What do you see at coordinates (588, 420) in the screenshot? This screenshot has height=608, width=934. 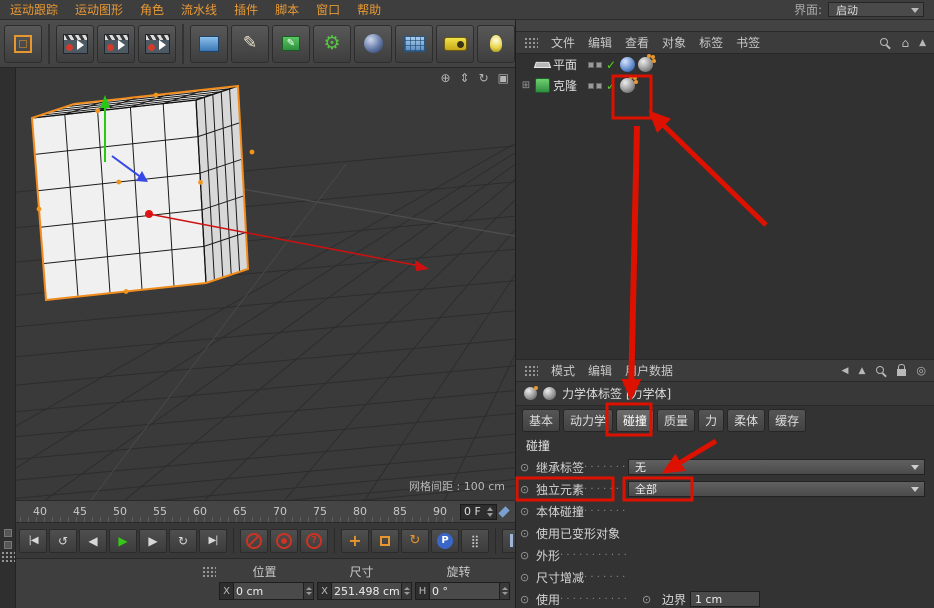 I see `tab-dynamics: 动力学` at bounding box center [588, 420].